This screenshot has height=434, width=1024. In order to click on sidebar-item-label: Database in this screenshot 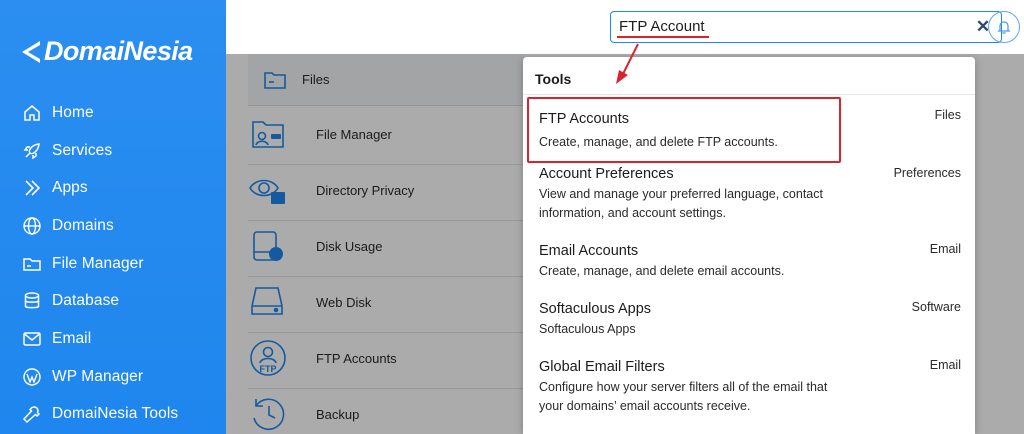, I will do `click(86, 301)`.